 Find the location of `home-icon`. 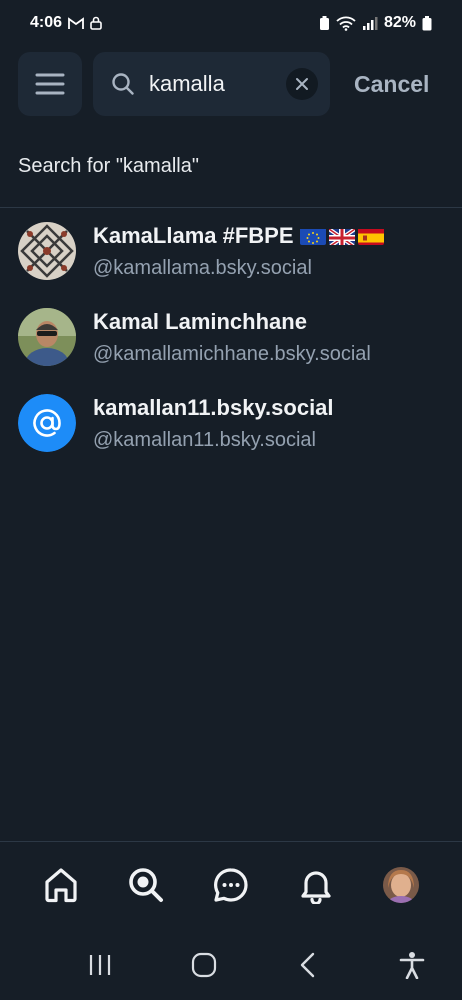

home-icon is located at coordinates (60, 885).